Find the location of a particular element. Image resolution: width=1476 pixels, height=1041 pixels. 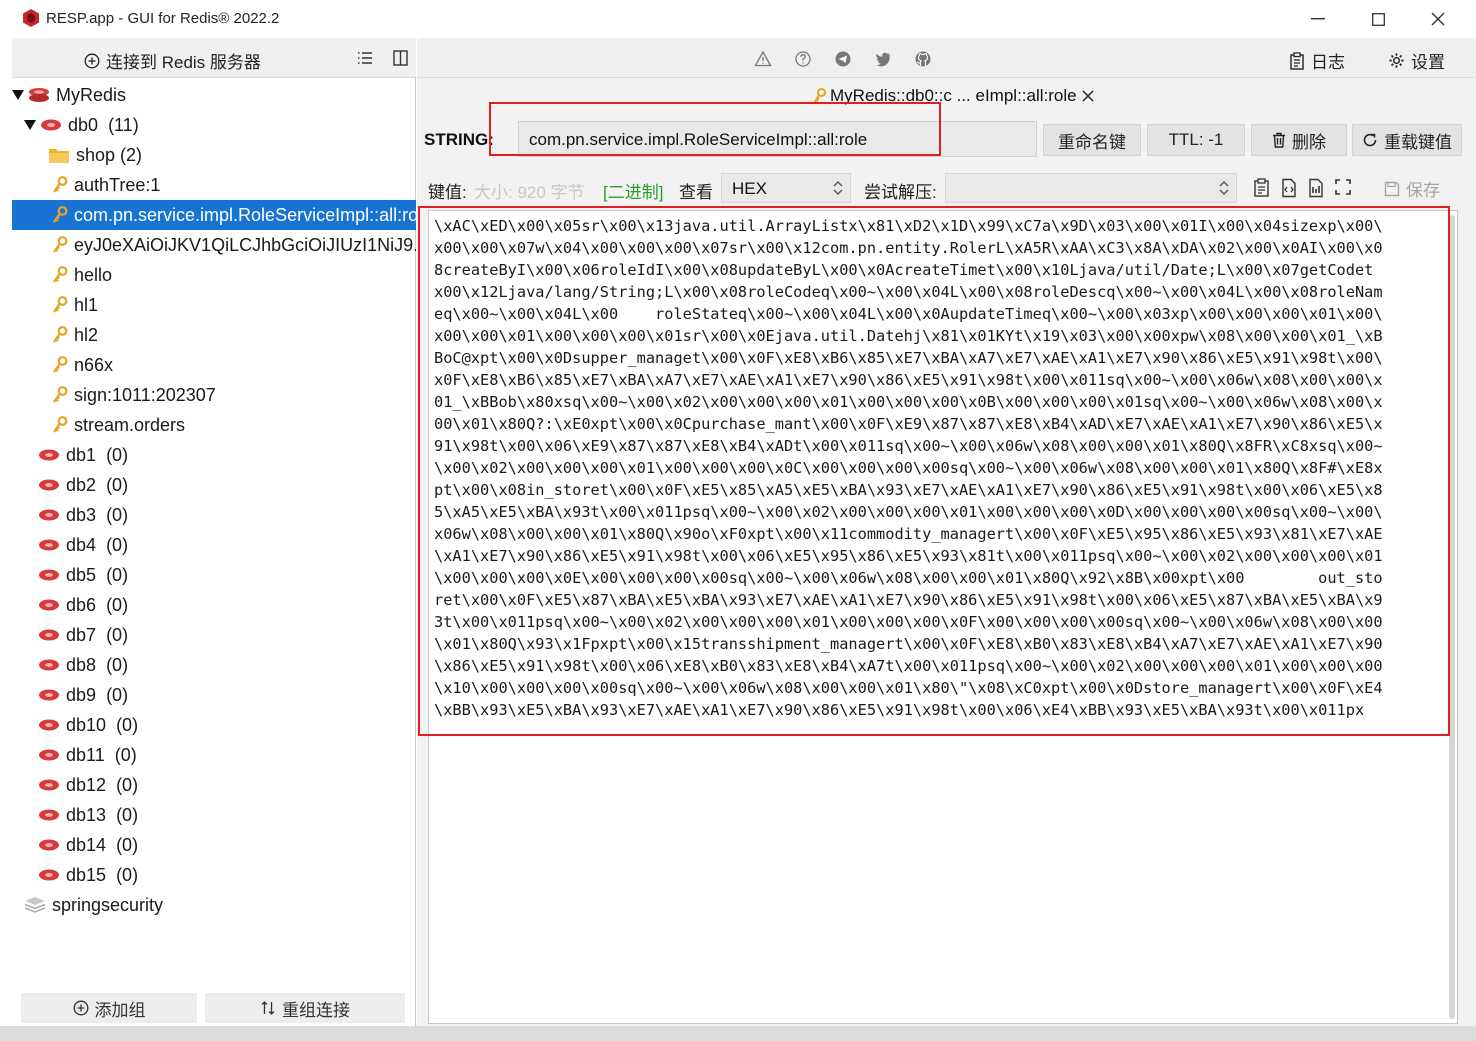

close-icon is located at coordinates (1438, 19).